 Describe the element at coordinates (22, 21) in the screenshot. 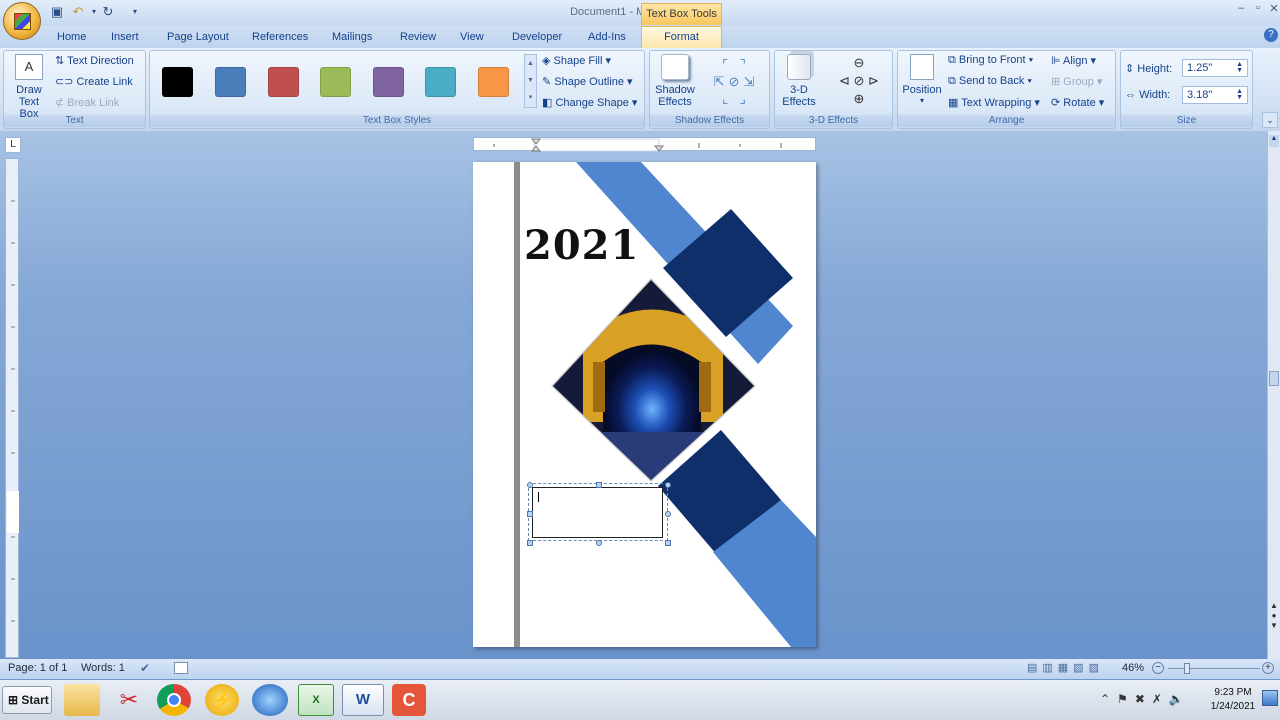

I see `office-button` at that location.